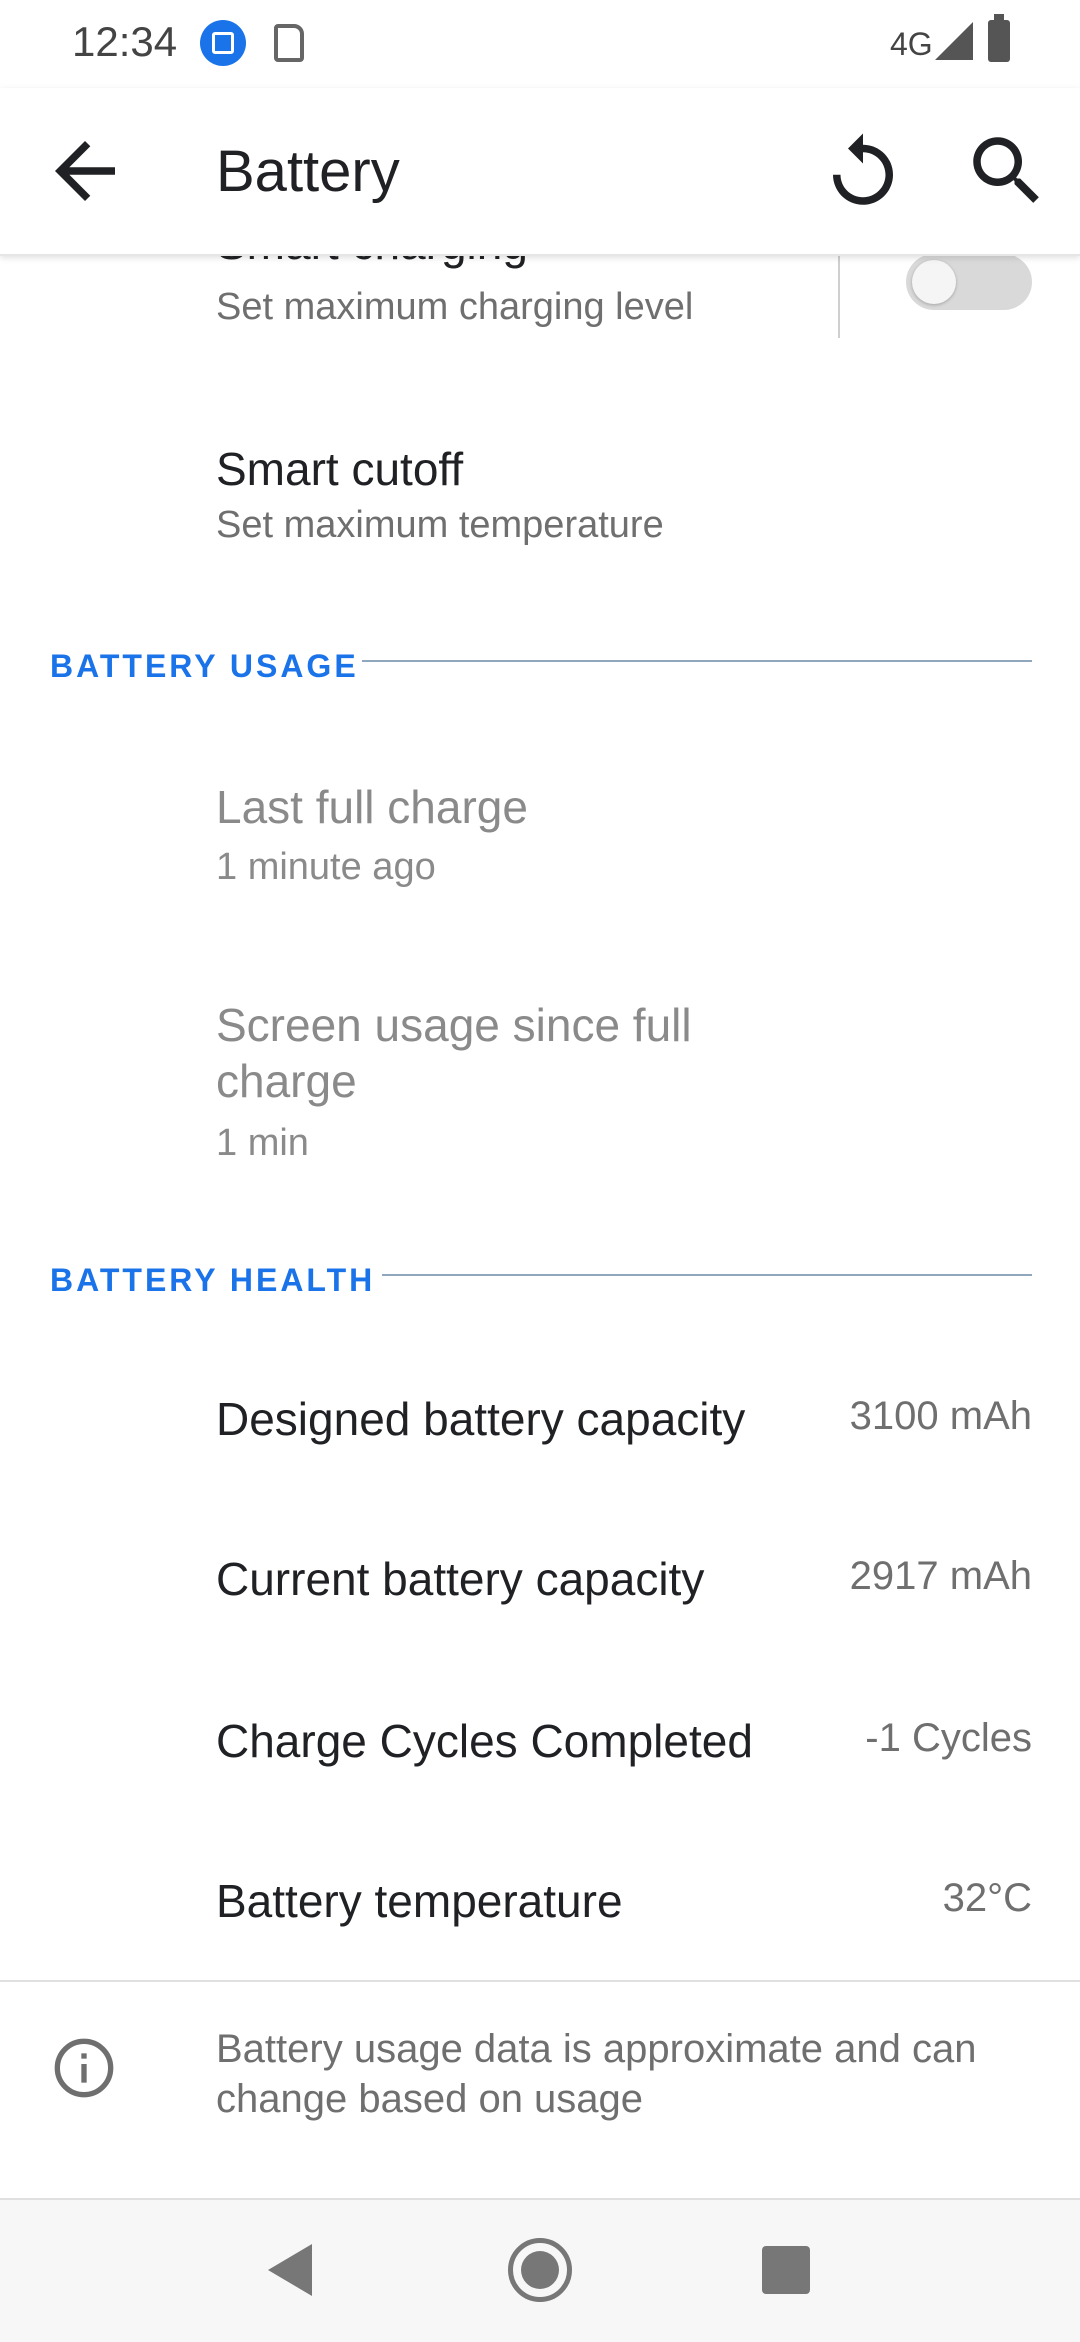 The width and height of the screenshot is (1080, 2342). Describe the element at coordinates (372, 262) in the screenshot. I see `smart-charging-title: Smart charging` at that location.